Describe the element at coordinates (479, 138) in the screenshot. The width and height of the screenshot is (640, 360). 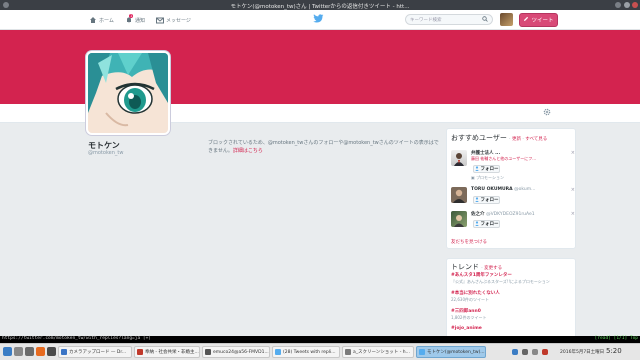
I see `who-to-follow-title: おすすめユーザー` at that location.